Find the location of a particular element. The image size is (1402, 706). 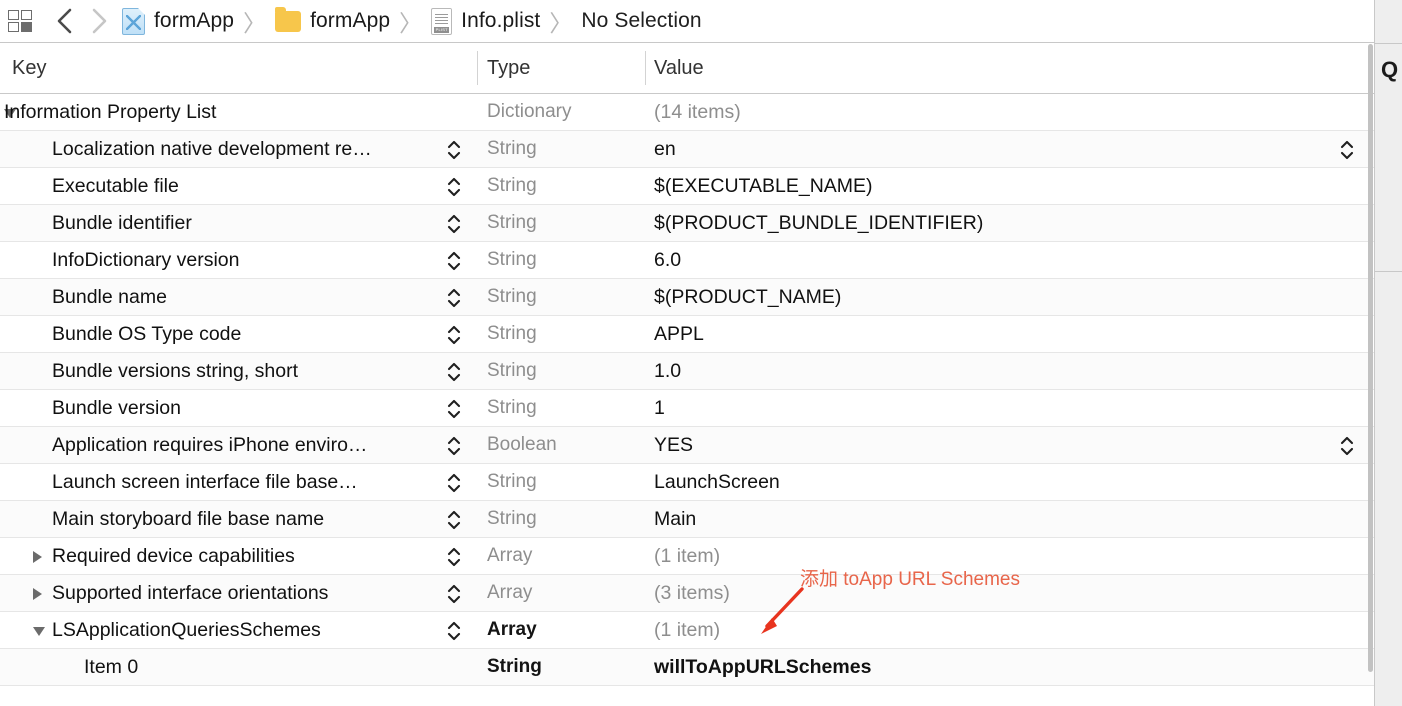

breadcrumb-item-folder: formApp is located at coordinates (333, 19).